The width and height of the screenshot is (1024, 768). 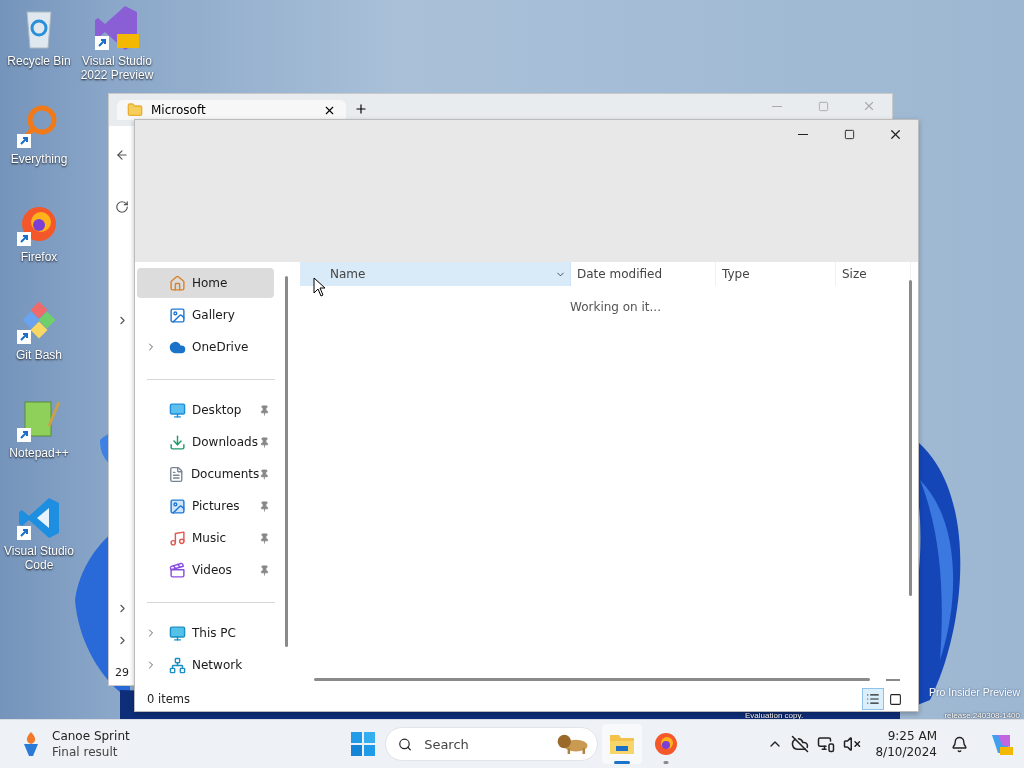 I want to click on desktop-icon-label: Everything, so click(x=39, y=159).